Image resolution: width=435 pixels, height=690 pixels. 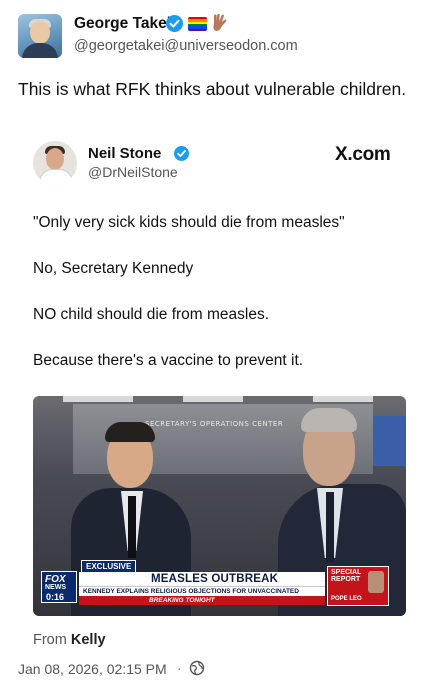 What do you see at coordinates (113, 268) in the screenshot?
I see `quoted-line: No, Secretary Kennedy` at bounding box center [113, 268].